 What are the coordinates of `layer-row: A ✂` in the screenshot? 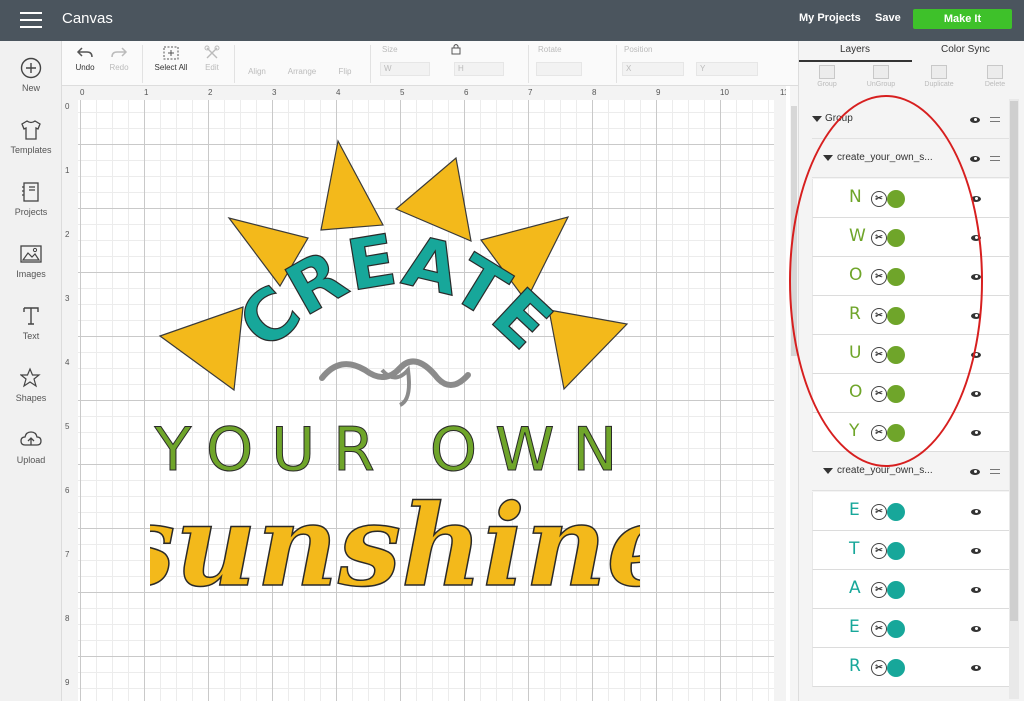 It's located at (910, 589).